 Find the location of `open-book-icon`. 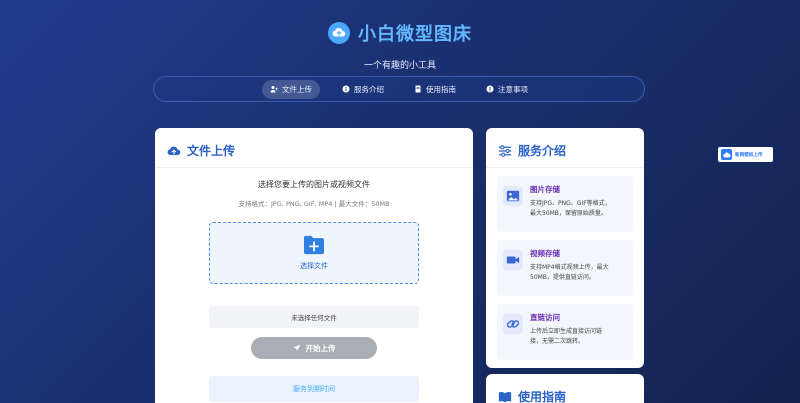

open-book-icon is located at coordinates (505, 396).